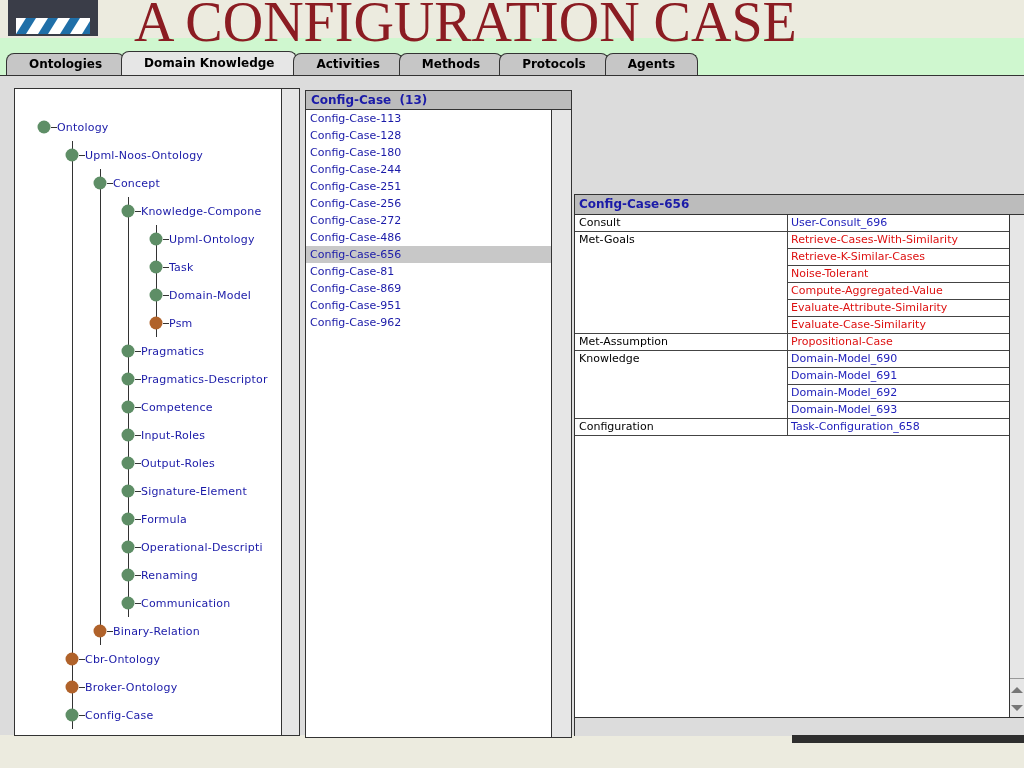  I want to click on tree-item: Binary-Relation, so click(156, 631).